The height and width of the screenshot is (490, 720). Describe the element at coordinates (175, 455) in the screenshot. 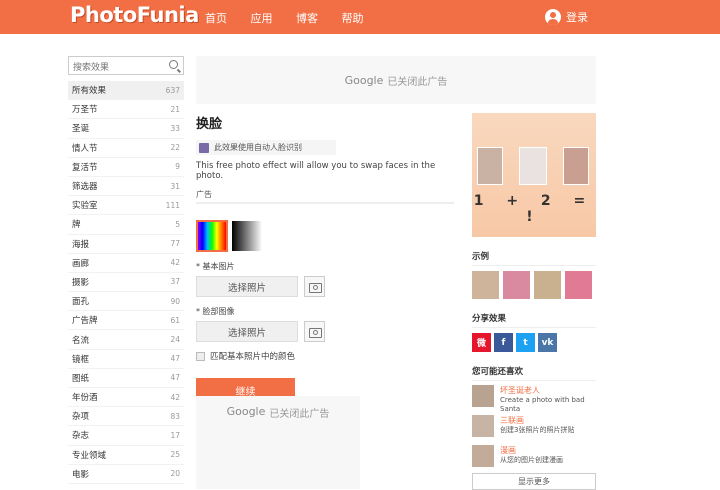

I see `category-count: 25` at that location.